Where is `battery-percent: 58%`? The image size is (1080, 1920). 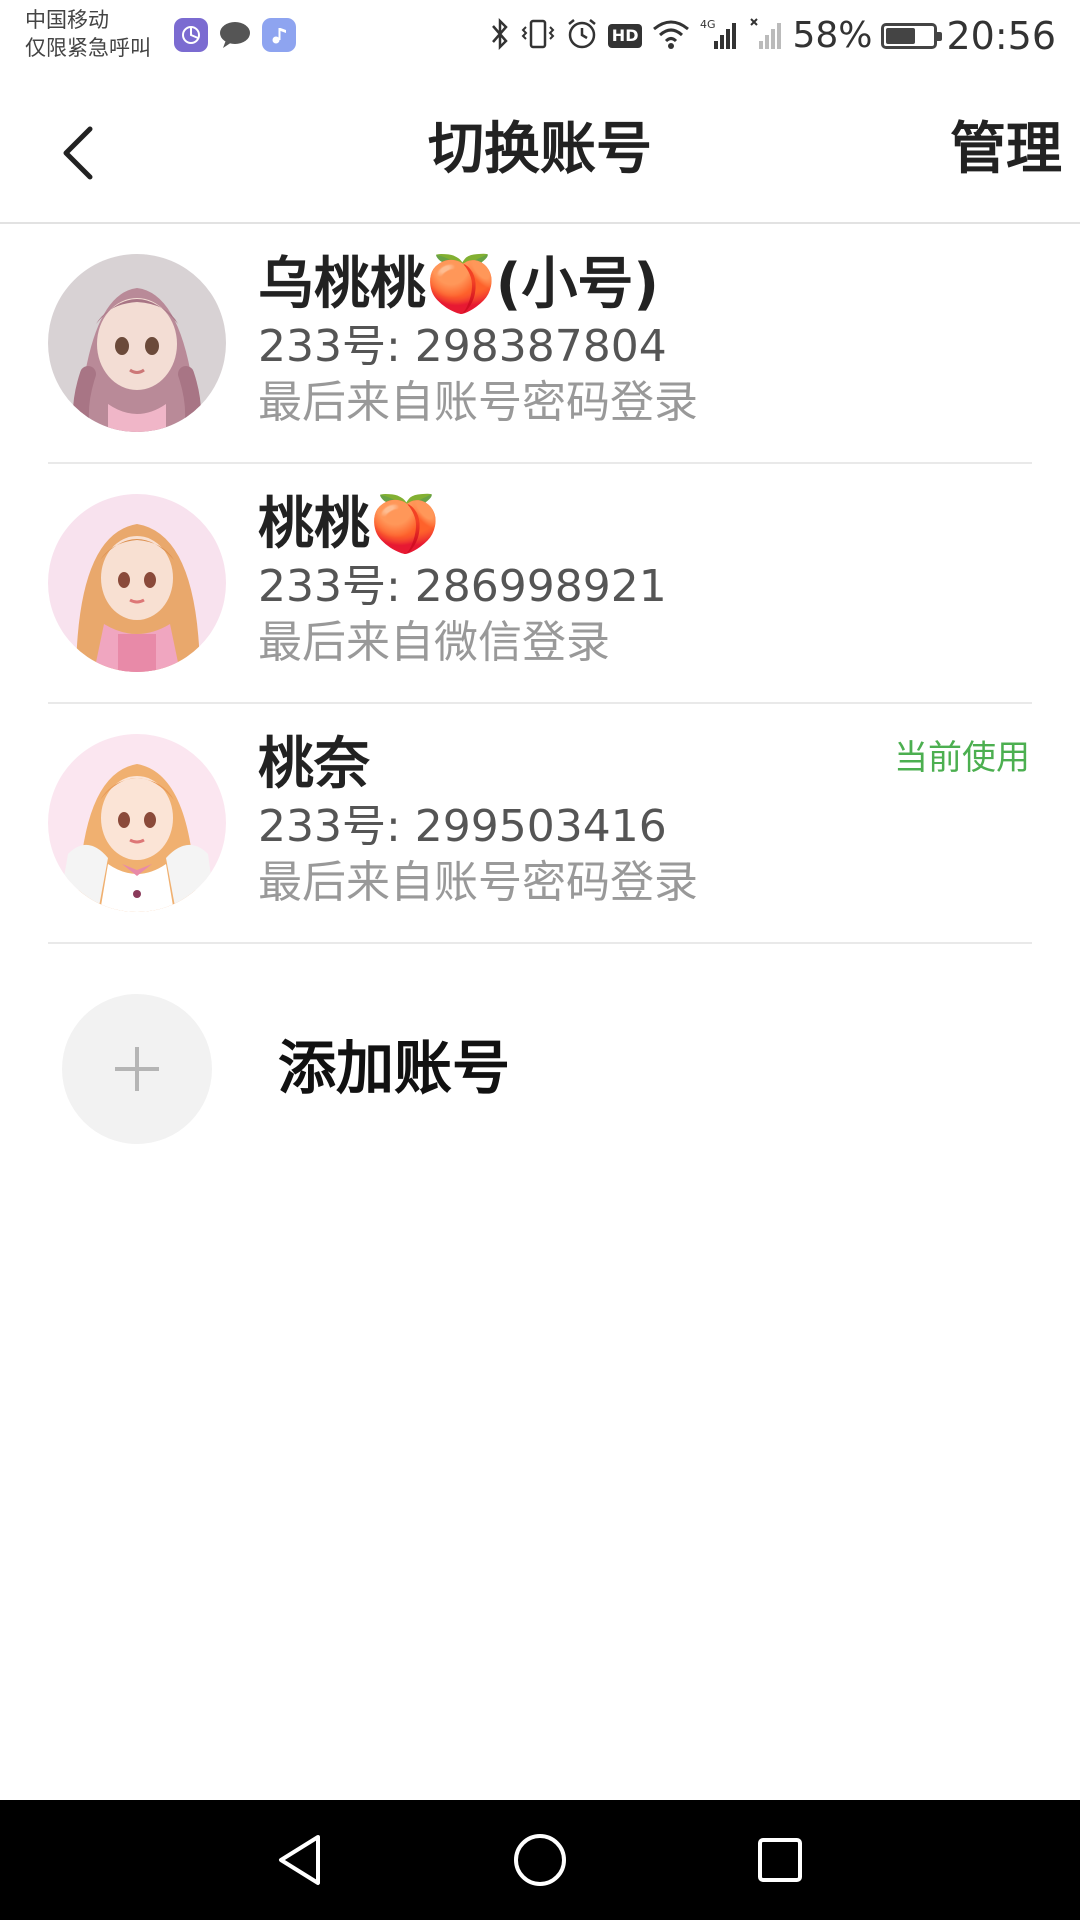 battery-percent: 58% is located at coordinates (832, 35).